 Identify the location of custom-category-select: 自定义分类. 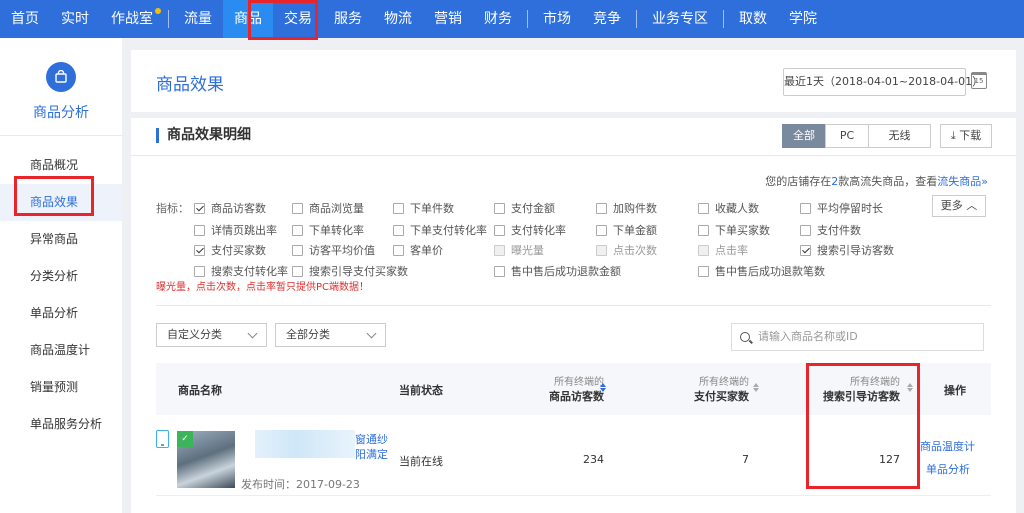
(211, 335).